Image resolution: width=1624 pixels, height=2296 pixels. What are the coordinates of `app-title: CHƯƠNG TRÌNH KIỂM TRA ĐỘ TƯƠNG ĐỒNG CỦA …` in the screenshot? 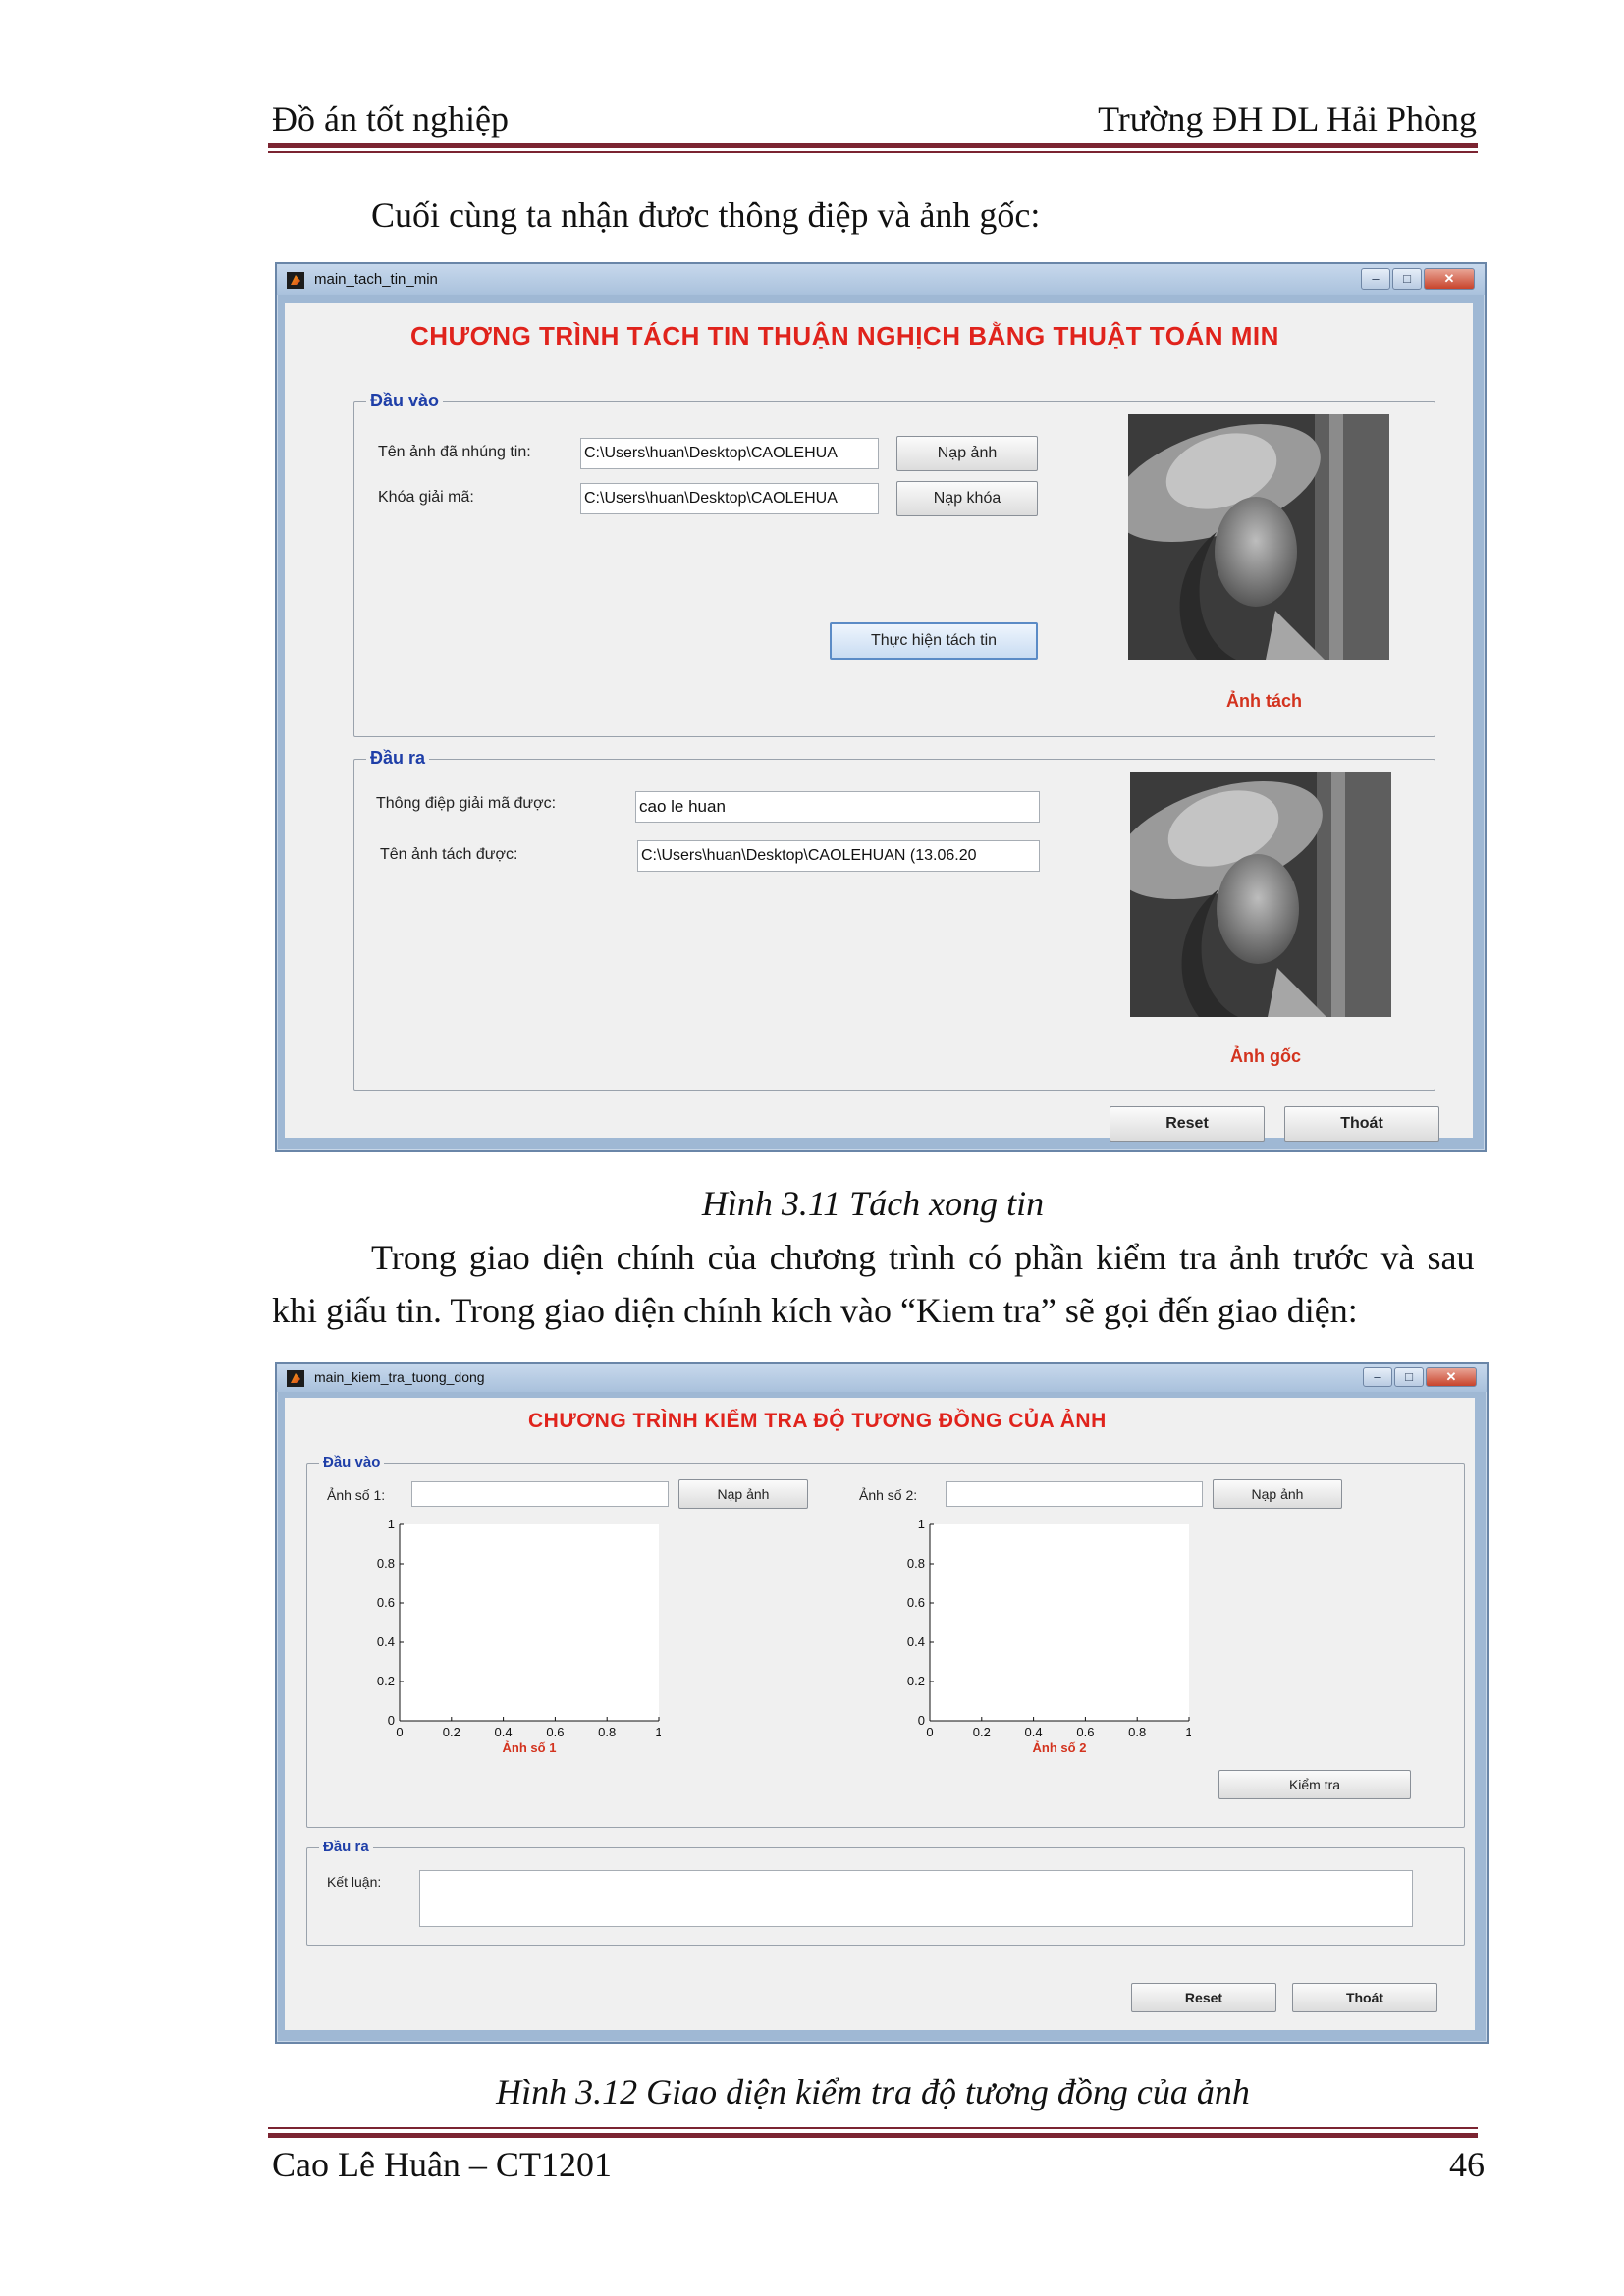 It's located at (817, 1421).